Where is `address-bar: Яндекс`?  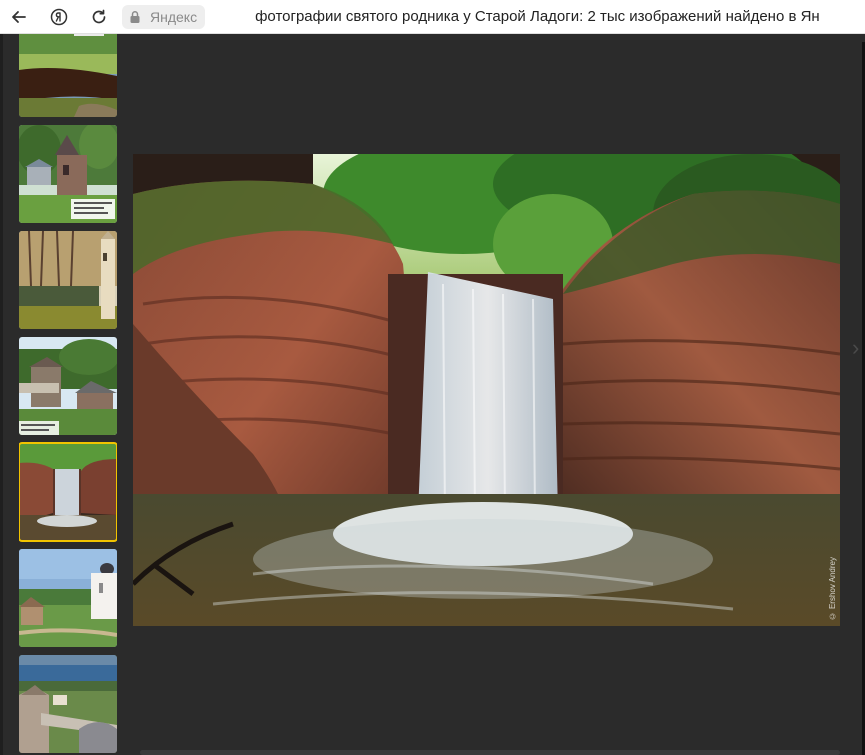 address-bar: Яндекс is located at coordinates (164, 16).